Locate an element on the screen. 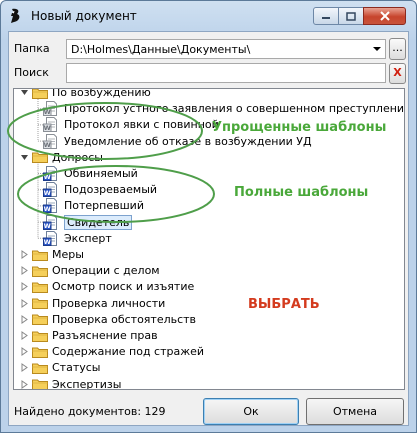 The image size is (417, 433). annotation-ellipses is located at coordinates (111, 162).